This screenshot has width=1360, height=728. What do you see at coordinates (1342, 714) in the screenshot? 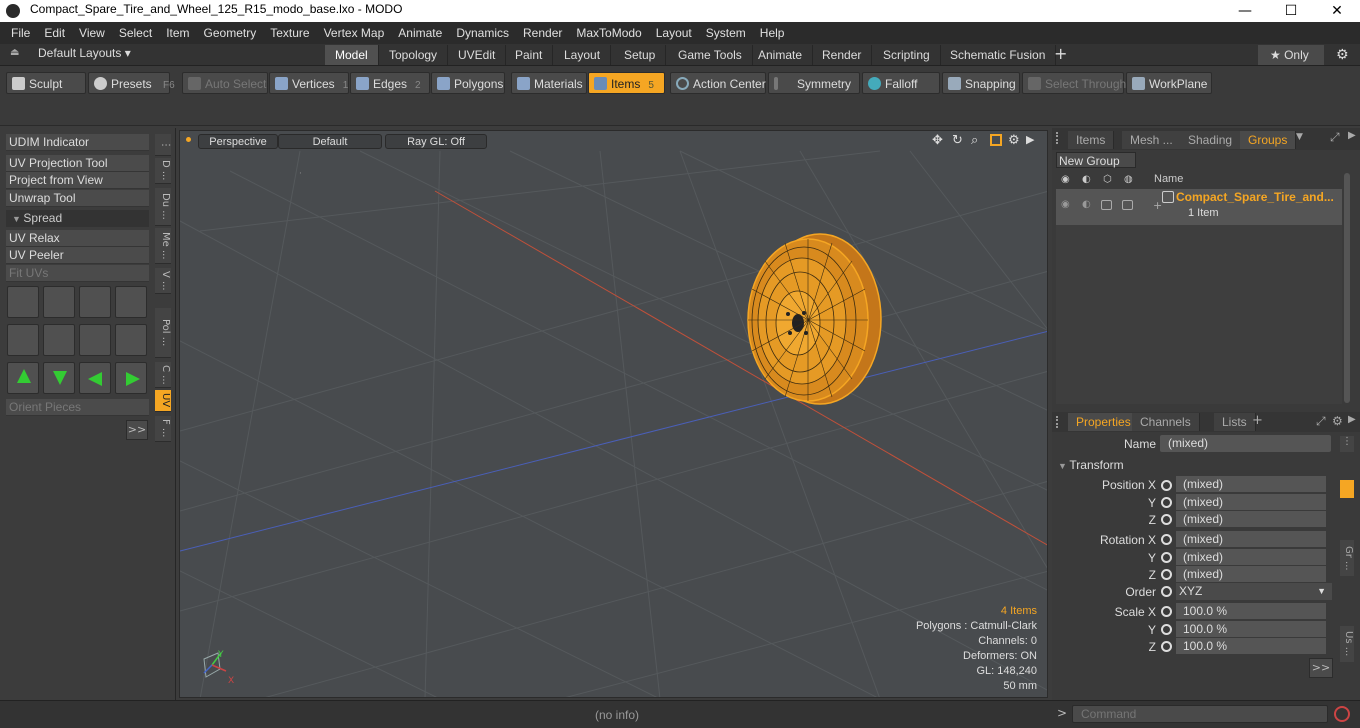
I see `record-icon` at bounding box center [1342, 714].